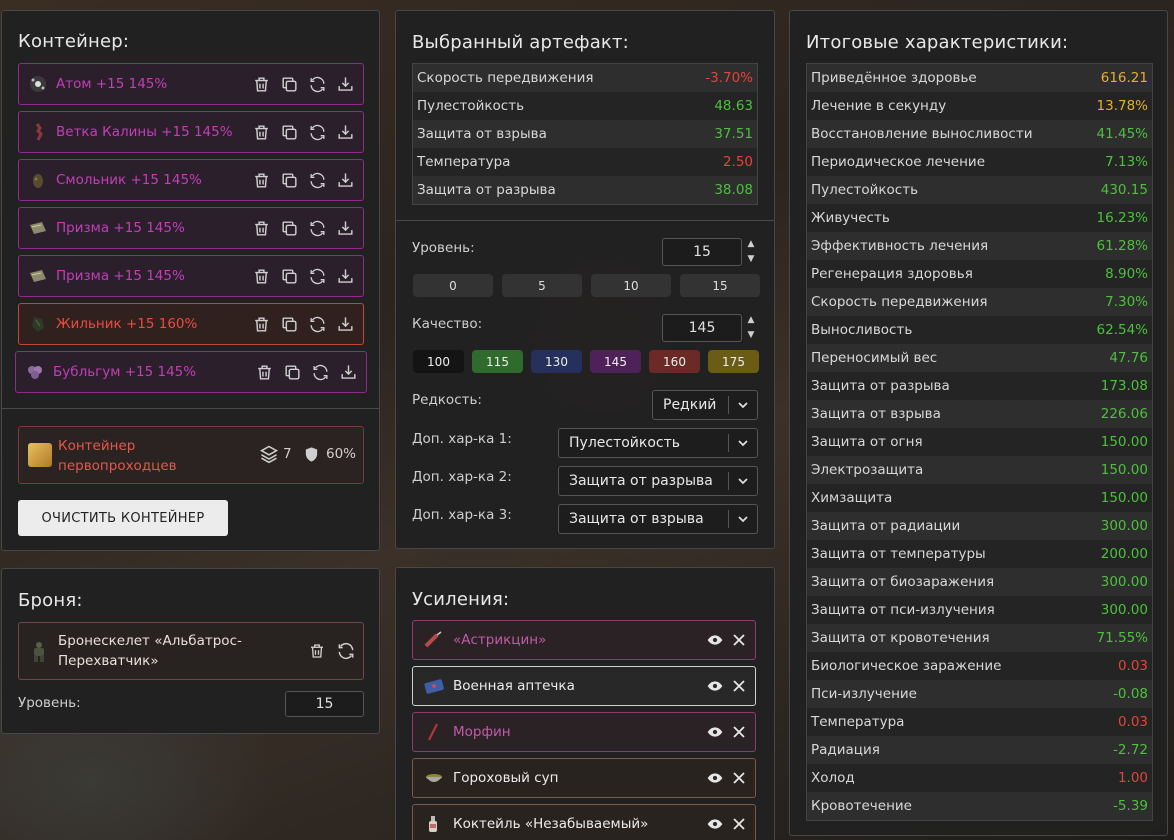 The image size is (1174, 840). Describe the element at coordinates (129, 180) in the screenshot. I see `container-item-name: Смольник +15 145%` at that location.